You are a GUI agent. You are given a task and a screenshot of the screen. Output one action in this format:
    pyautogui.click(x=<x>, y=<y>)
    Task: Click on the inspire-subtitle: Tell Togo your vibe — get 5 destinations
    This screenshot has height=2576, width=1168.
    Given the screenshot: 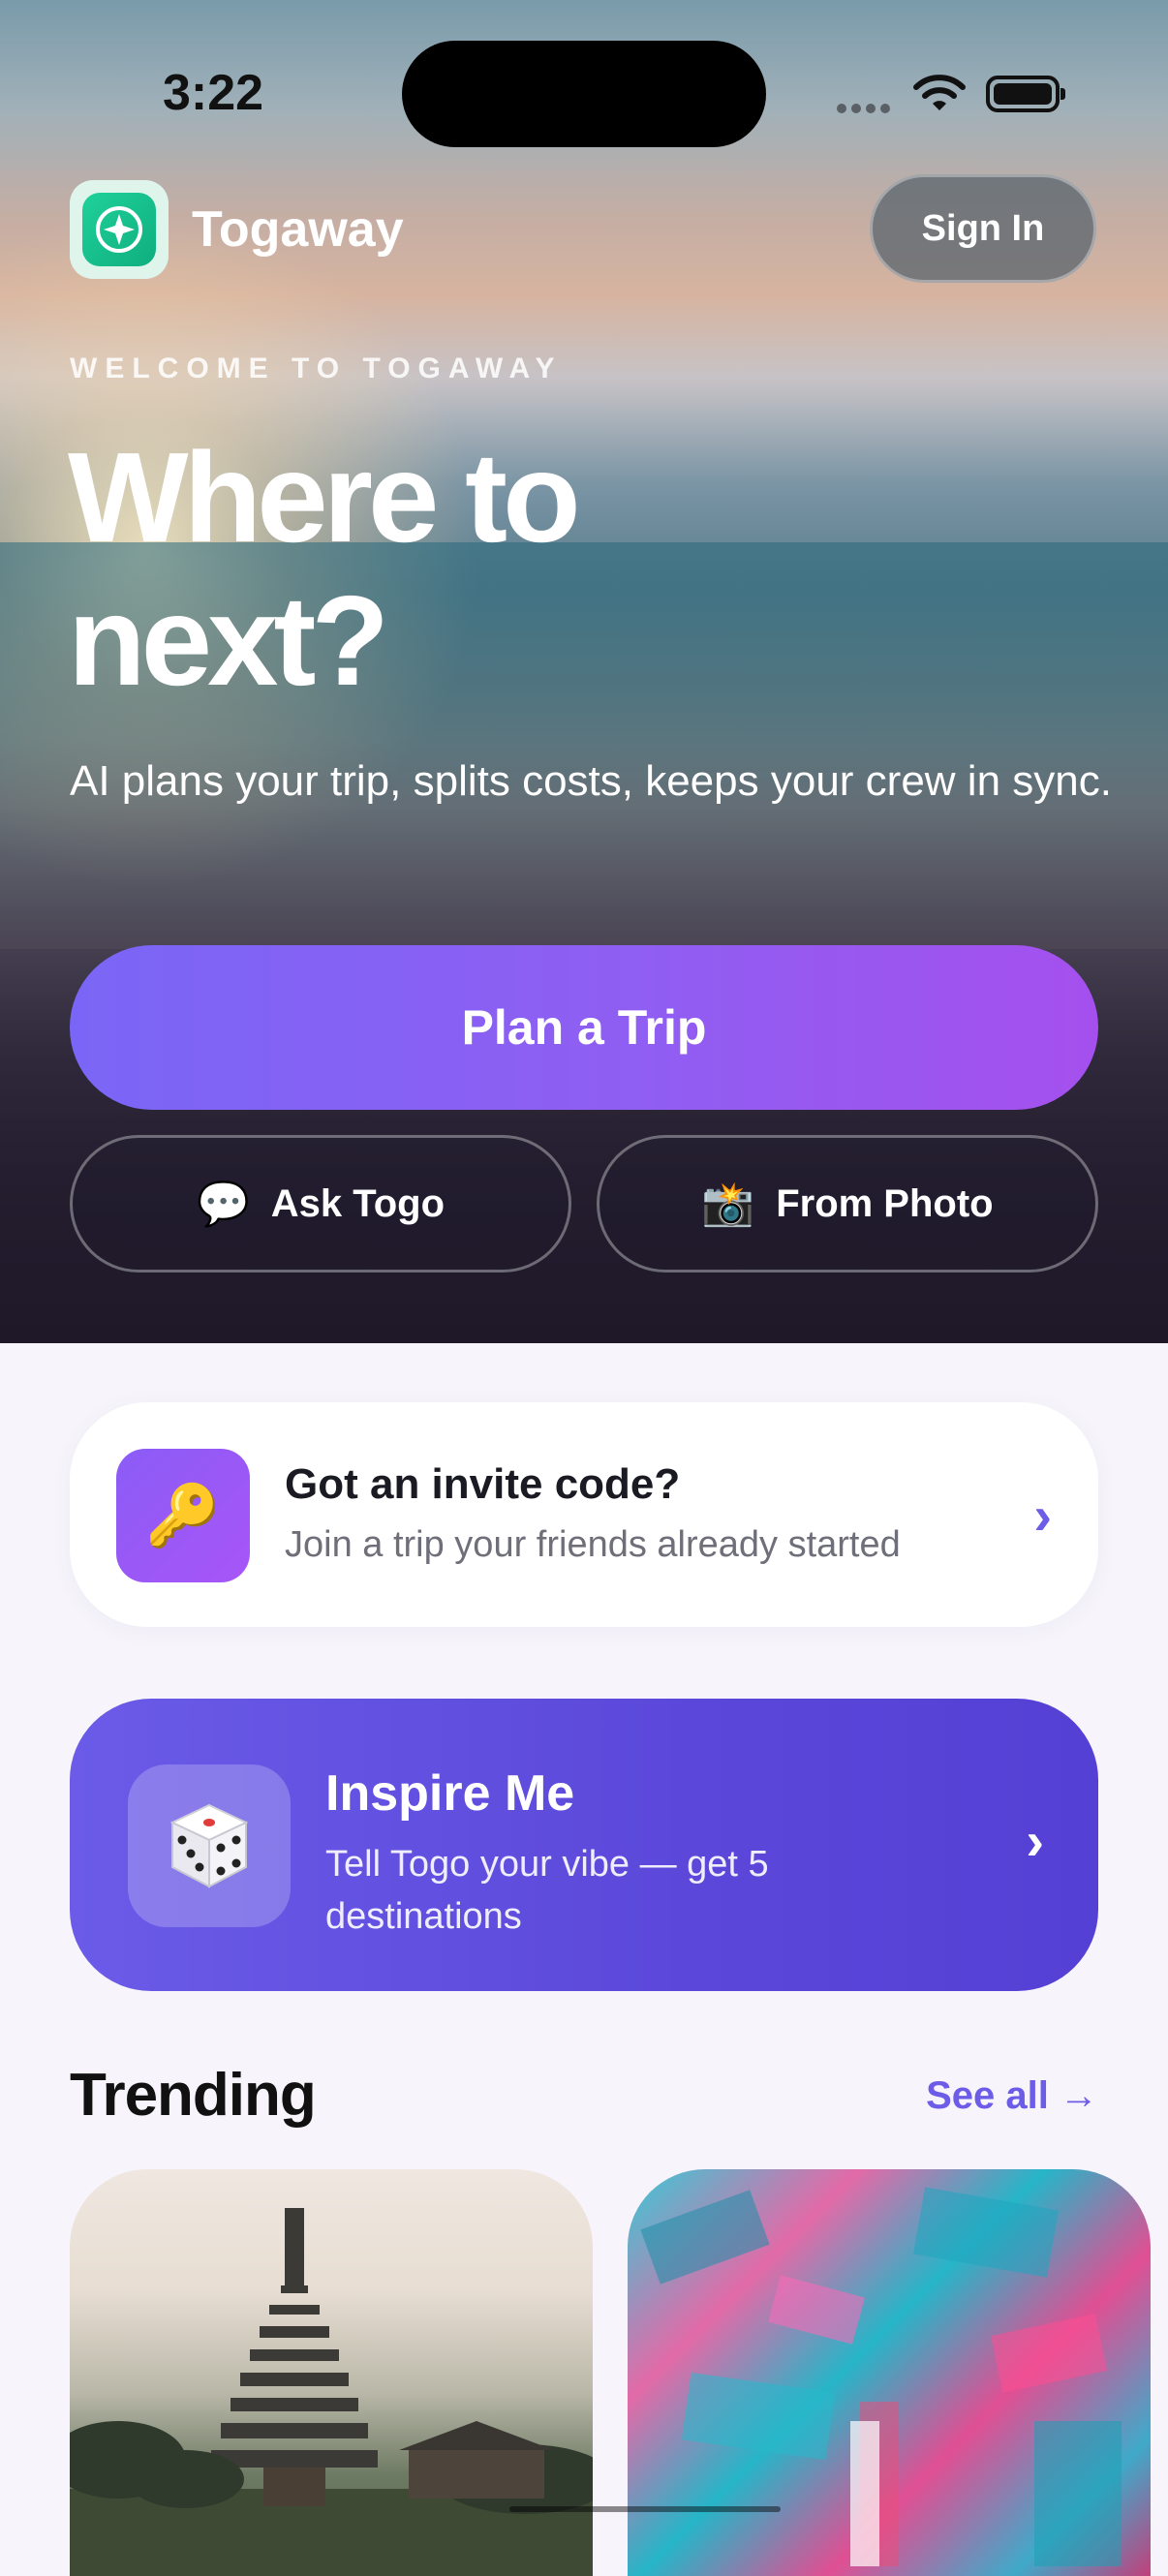 What is the action you would take?
    pyautogui.click(x=547, y=1890)
    